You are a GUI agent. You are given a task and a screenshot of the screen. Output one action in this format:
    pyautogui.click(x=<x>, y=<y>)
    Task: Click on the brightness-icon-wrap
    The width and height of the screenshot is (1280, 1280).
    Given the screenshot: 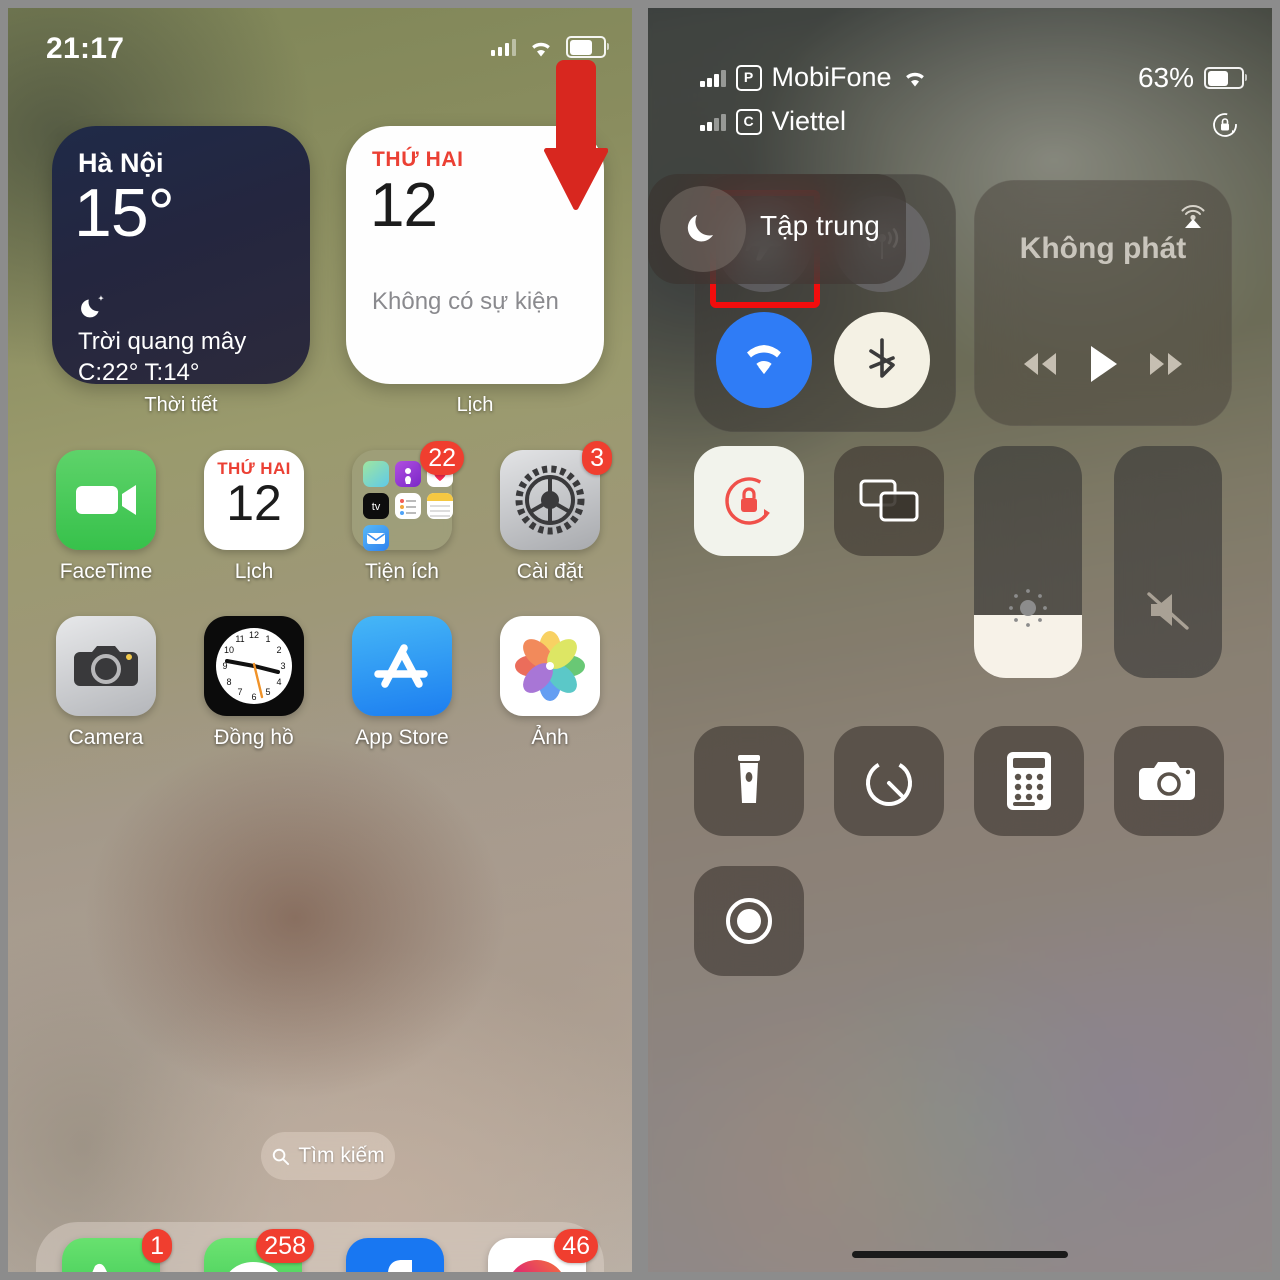 What is the action you would take?
    pyautogui.click(x=1028, y=608)
    